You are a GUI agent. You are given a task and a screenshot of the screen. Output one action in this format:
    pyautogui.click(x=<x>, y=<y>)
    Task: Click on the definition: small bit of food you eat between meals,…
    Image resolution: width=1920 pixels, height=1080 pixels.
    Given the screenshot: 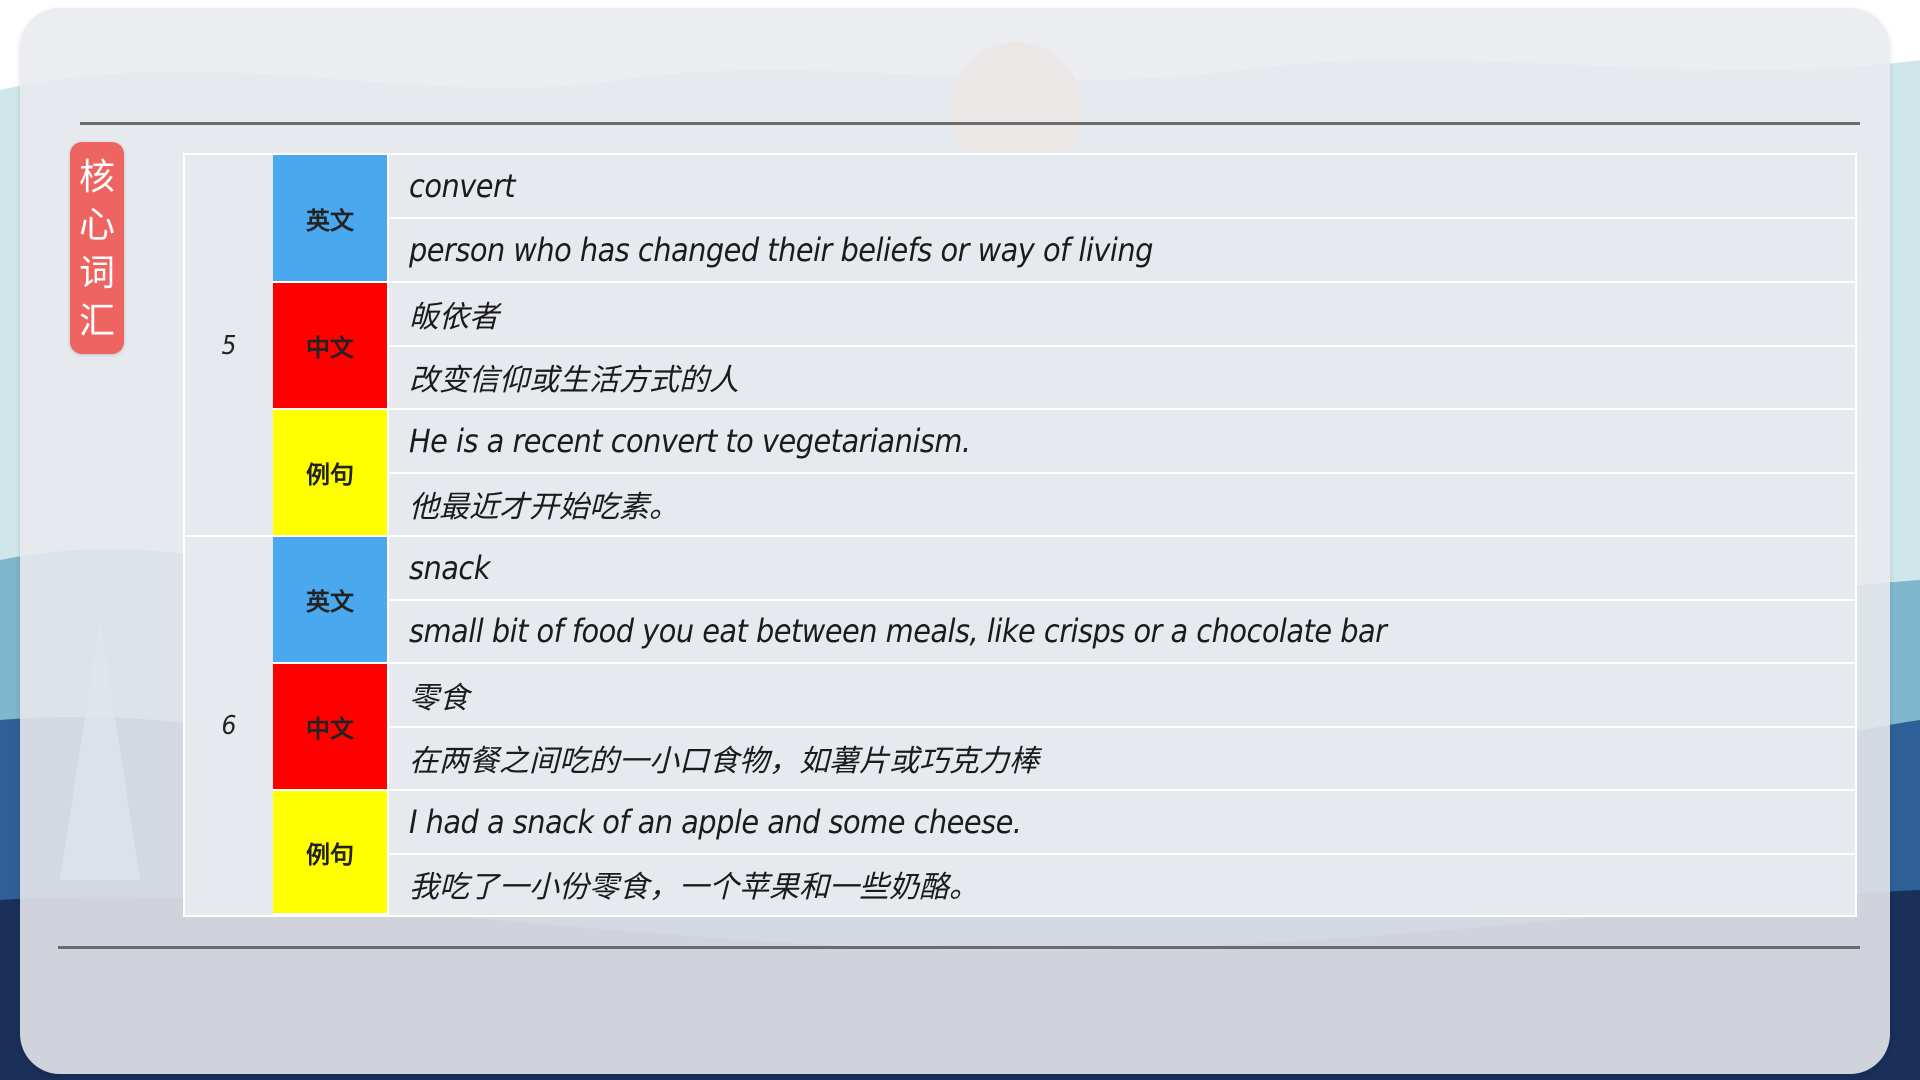 What is the action you would take?
    pyautogui.click(x=1121, y=632)
    